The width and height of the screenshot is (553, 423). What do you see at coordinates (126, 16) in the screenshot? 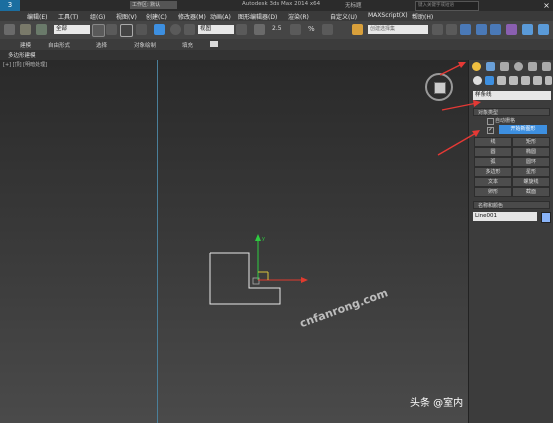
I see `menu-item-3: 视图(V)` at bounding box center [126, 16].